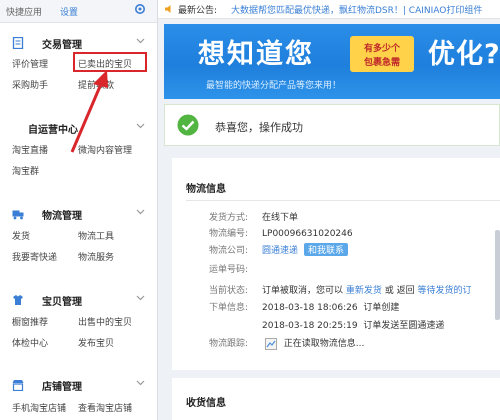  I want to click on image-icon, so click(270, 343).